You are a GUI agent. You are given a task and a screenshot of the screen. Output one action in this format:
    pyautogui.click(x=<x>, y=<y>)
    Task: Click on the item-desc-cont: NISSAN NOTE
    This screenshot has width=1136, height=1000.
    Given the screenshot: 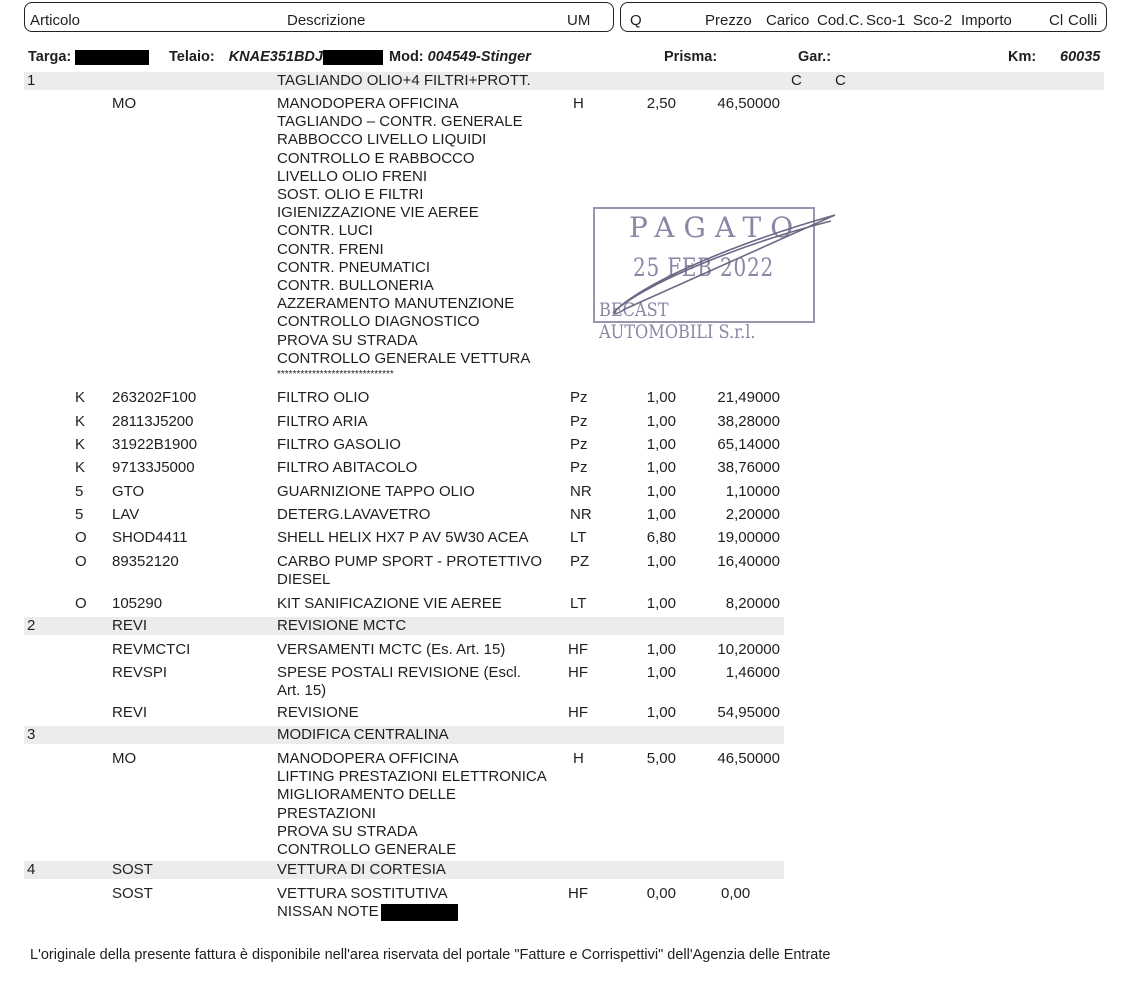 What is the action you would take?
    pyautogui.click(x=367, y=912)
    